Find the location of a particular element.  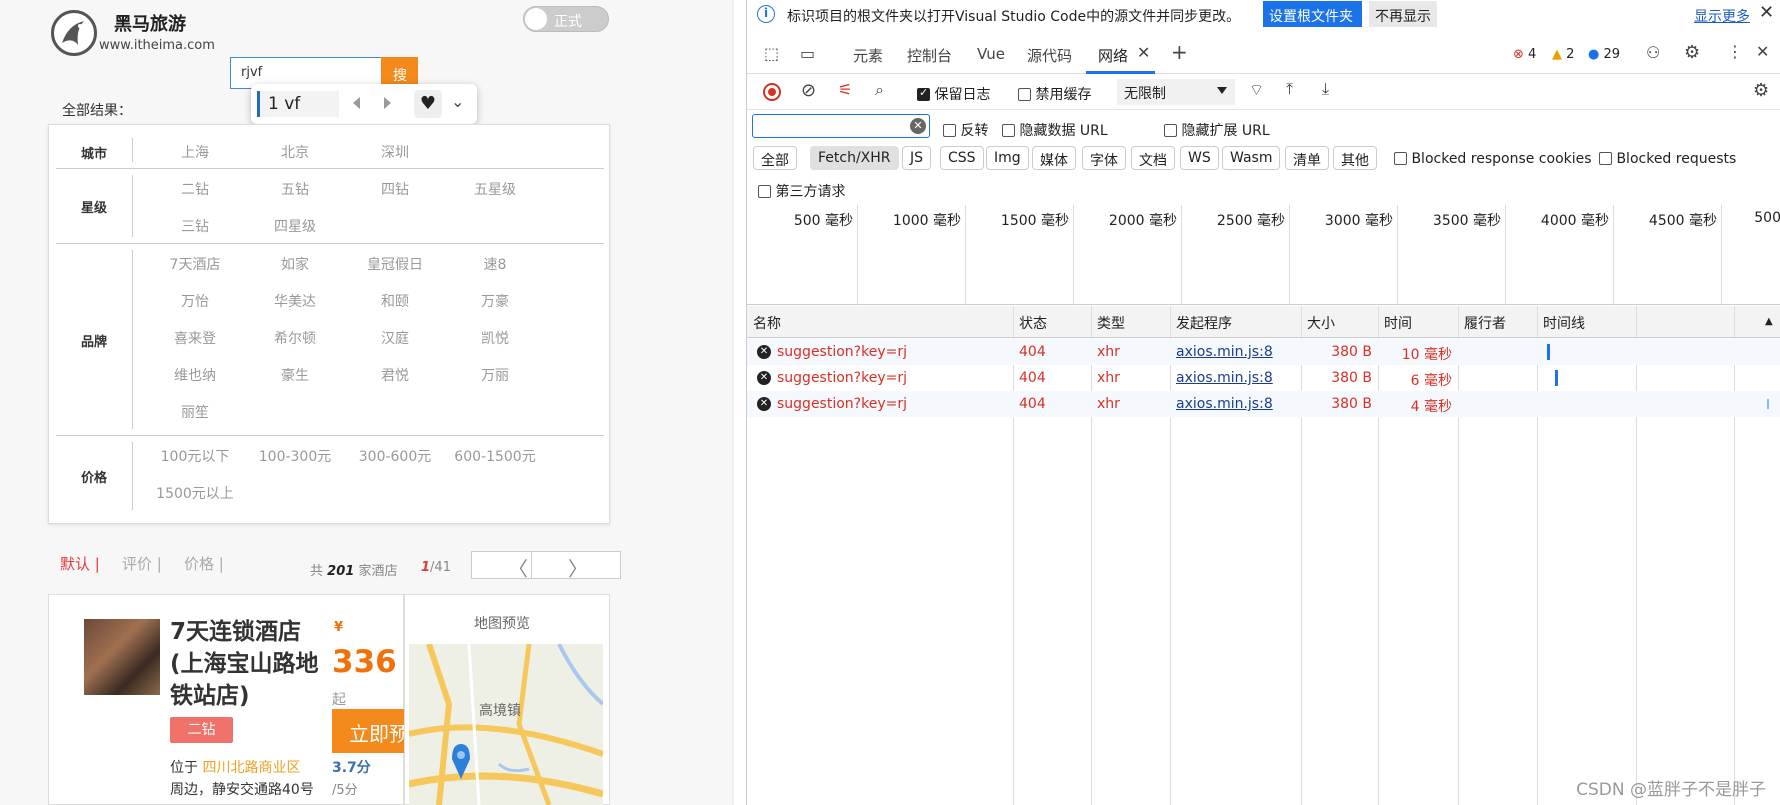

filter-option: 如家 is located at coordinates (295, 264).